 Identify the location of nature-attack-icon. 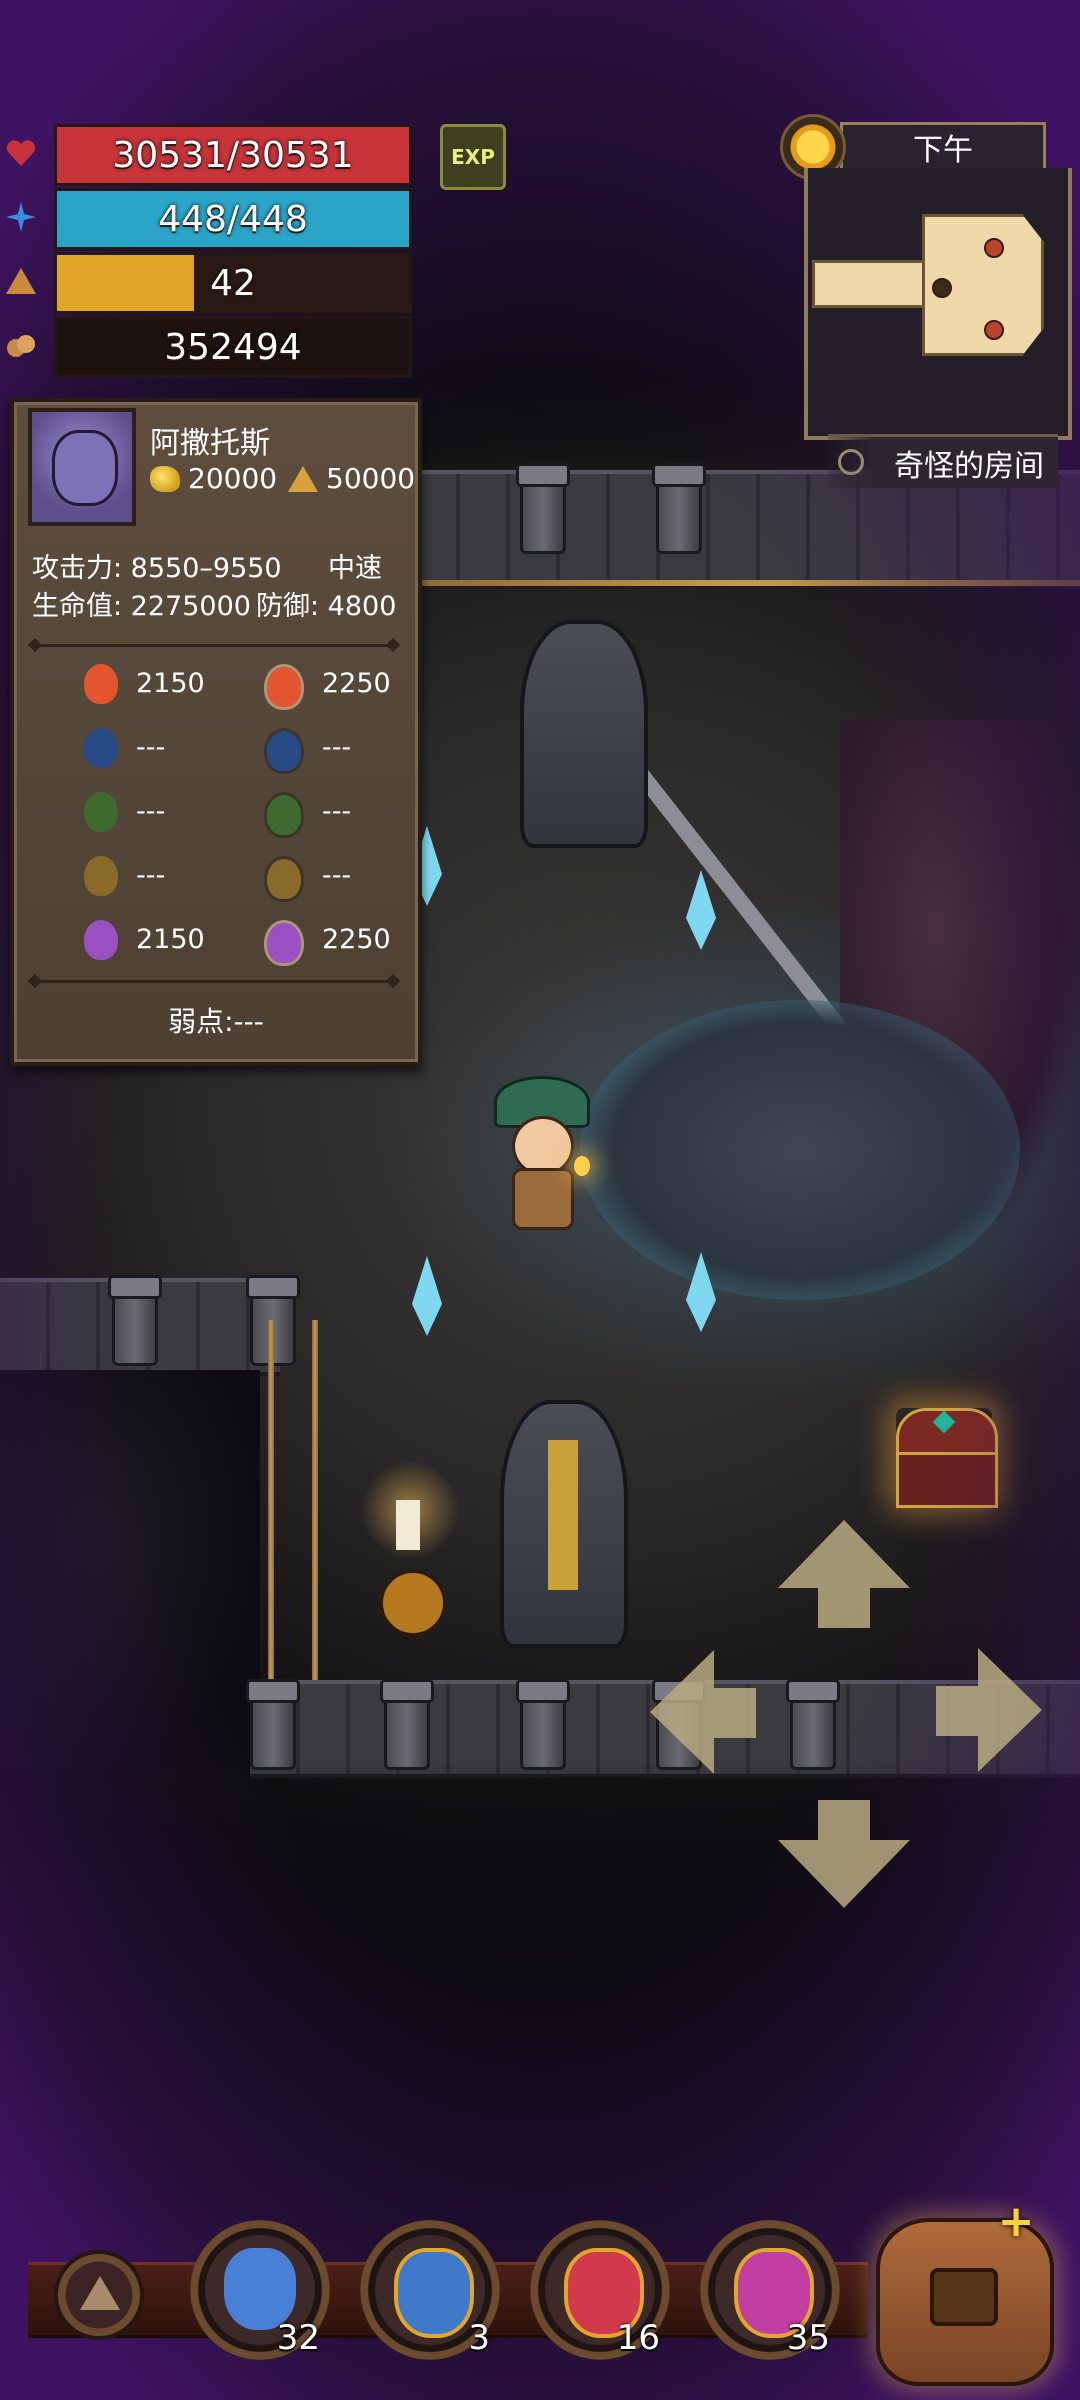
(101, 812).